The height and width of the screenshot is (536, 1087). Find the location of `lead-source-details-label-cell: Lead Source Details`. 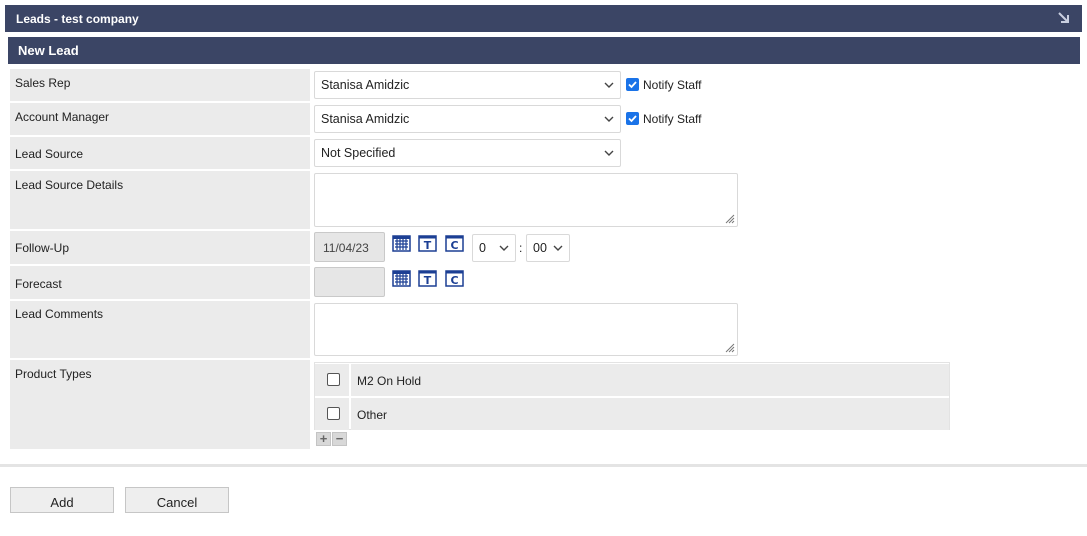

lead-source-details-label-cell: Lead Source Details is located at coordinates (160, 200).